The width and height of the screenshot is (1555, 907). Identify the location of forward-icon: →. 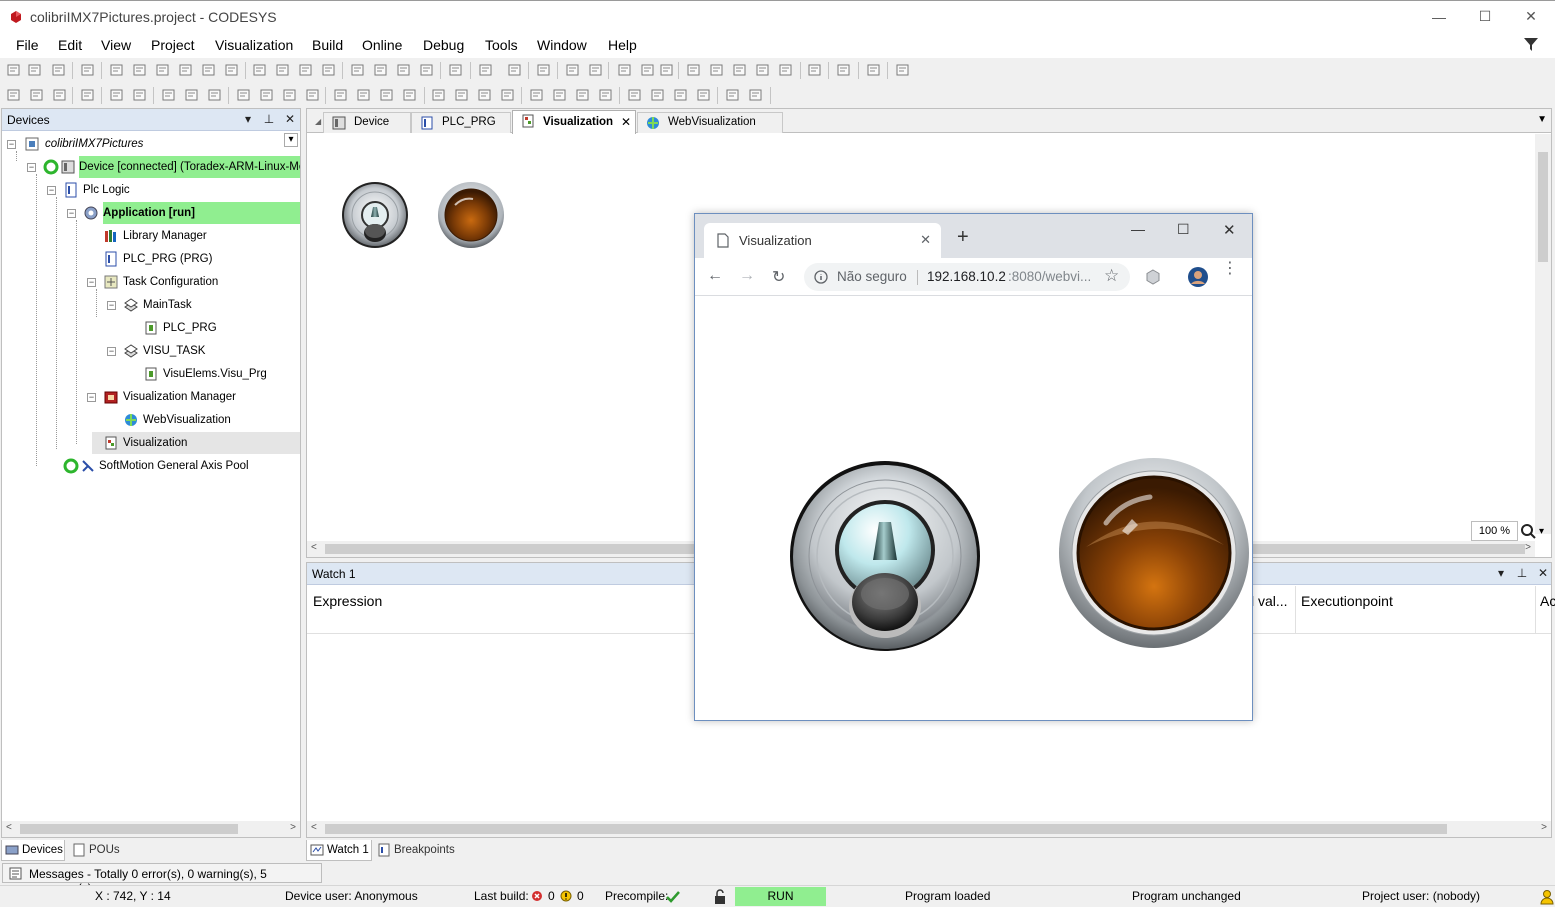
(747, 276).